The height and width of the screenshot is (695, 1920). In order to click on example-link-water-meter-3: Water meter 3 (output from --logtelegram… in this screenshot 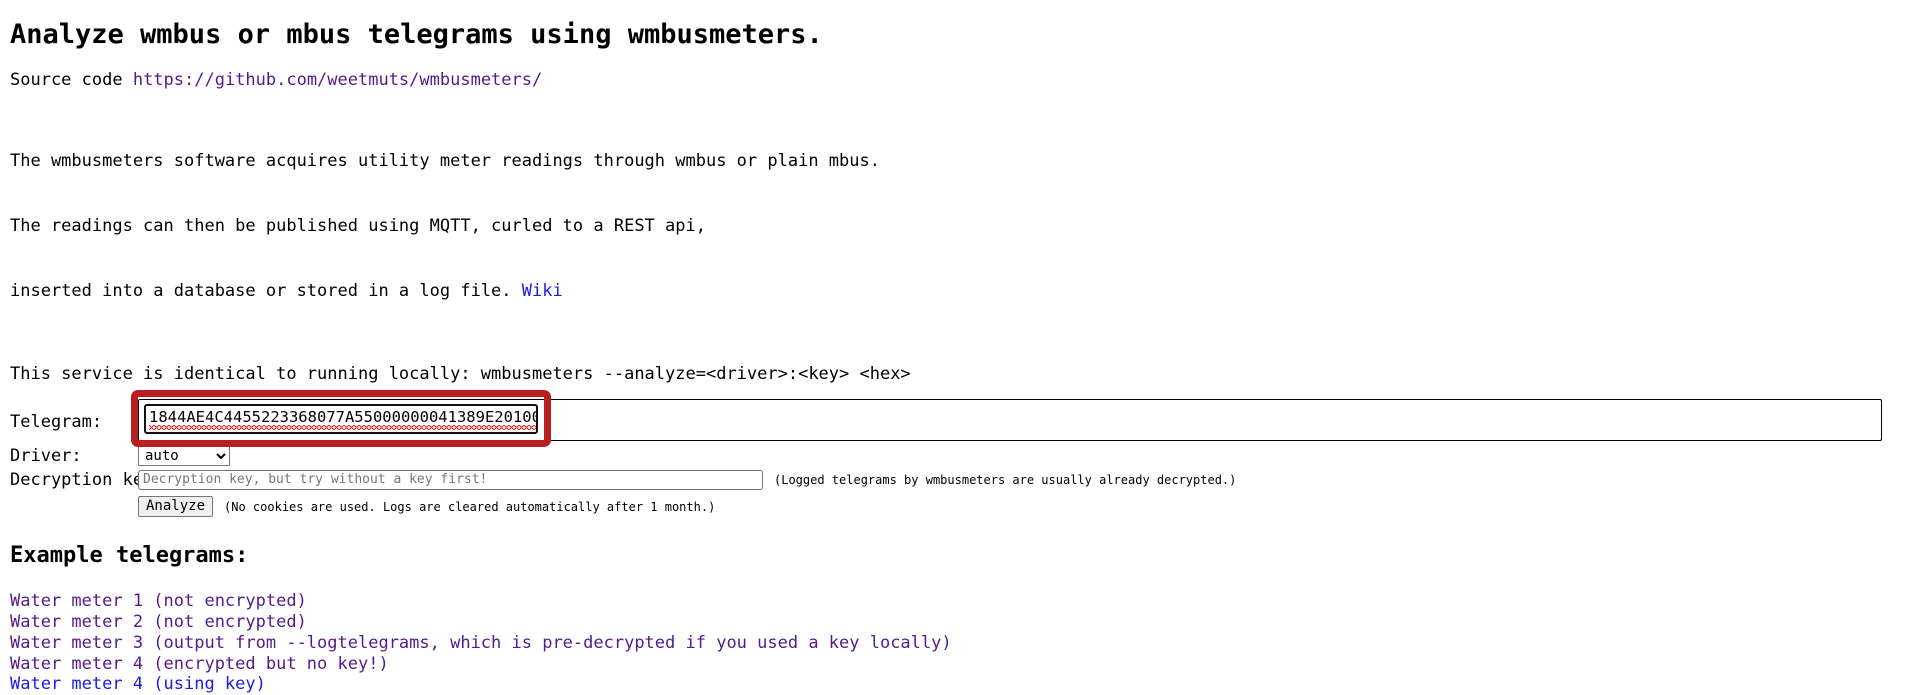, I will do `click(965, 643)`.